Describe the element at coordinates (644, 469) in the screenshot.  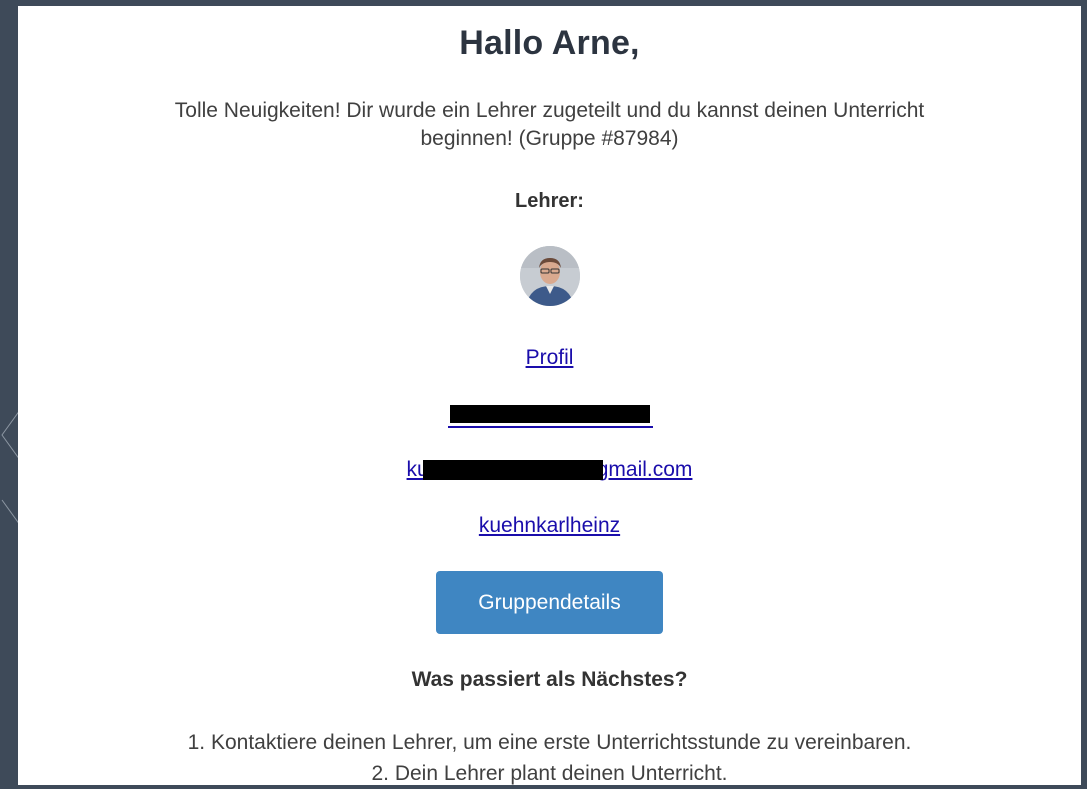
I see `email-suffix: gmail.com` at that location.